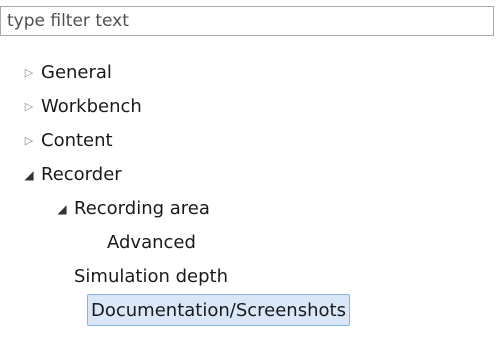 The width and height of the screenshot is (501, 340). Describe the element at coordinates (250, 73) in the screenshot. I see `tree-item-general: ▷ General` at that location.